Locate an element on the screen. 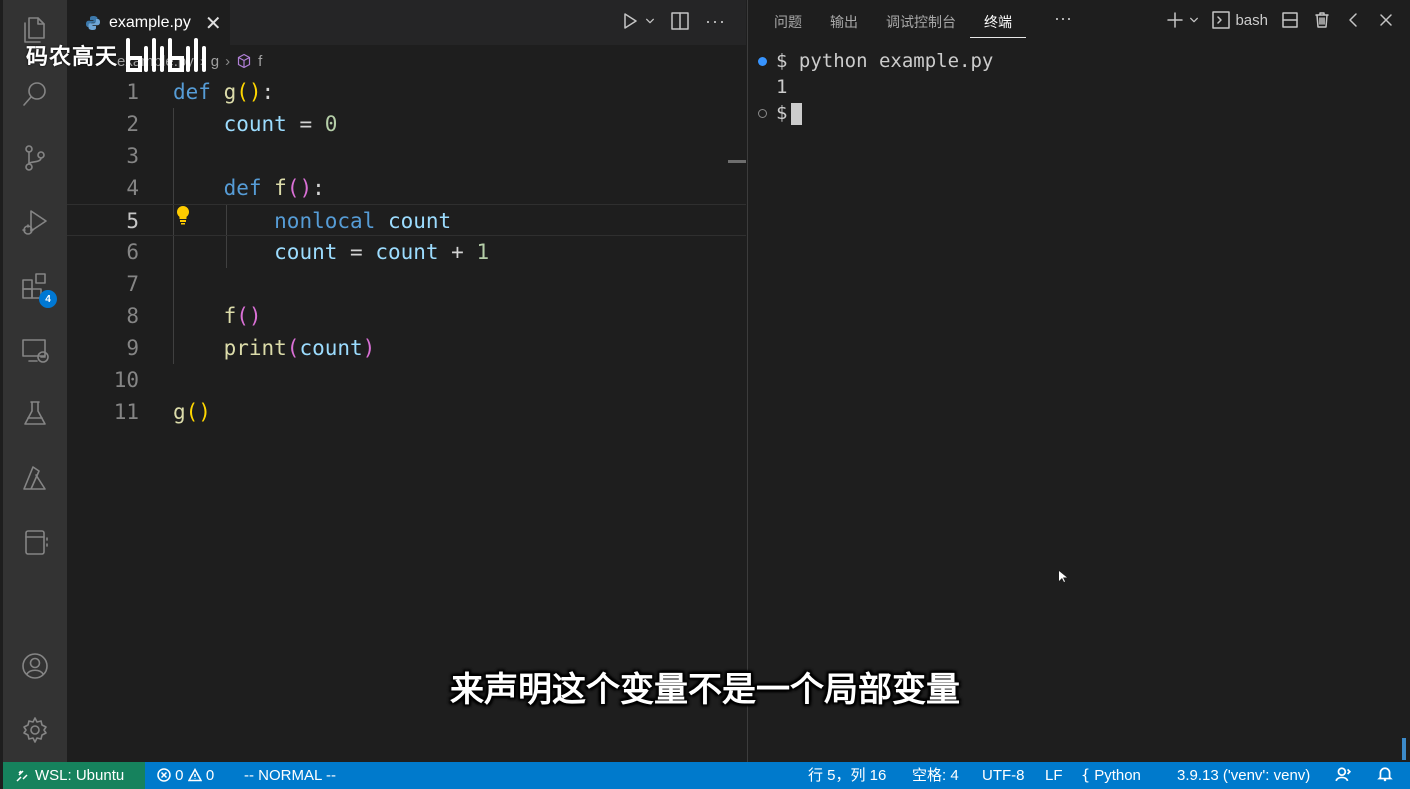 This screenshot has height=789, width=1410. editor-actions: ··· is located at coordinates (672, 21).